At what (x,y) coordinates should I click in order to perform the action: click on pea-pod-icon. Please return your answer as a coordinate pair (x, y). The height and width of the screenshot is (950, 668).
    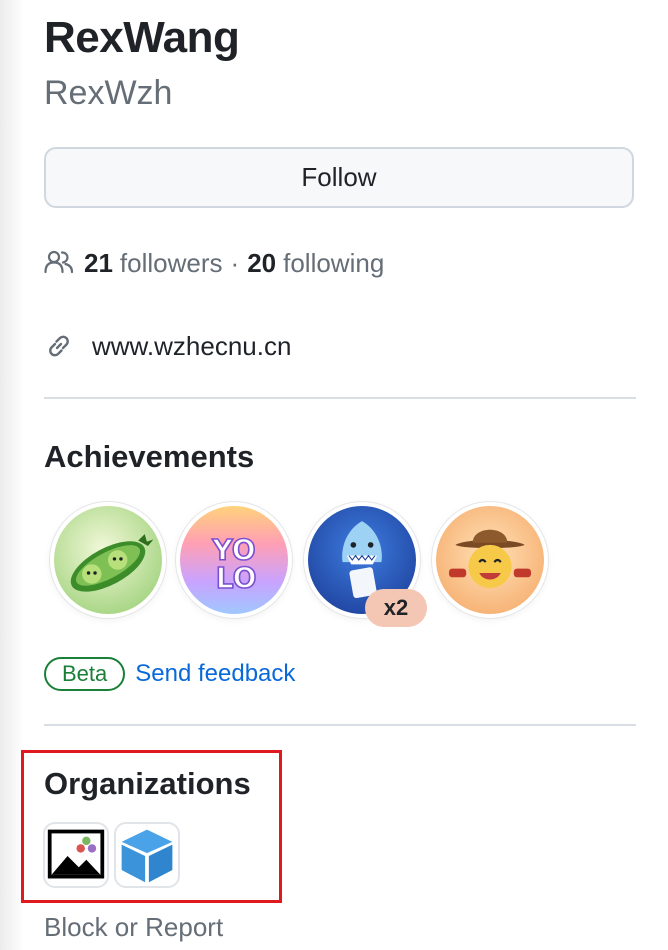
    Looking at the image, I should click on (108, 560).